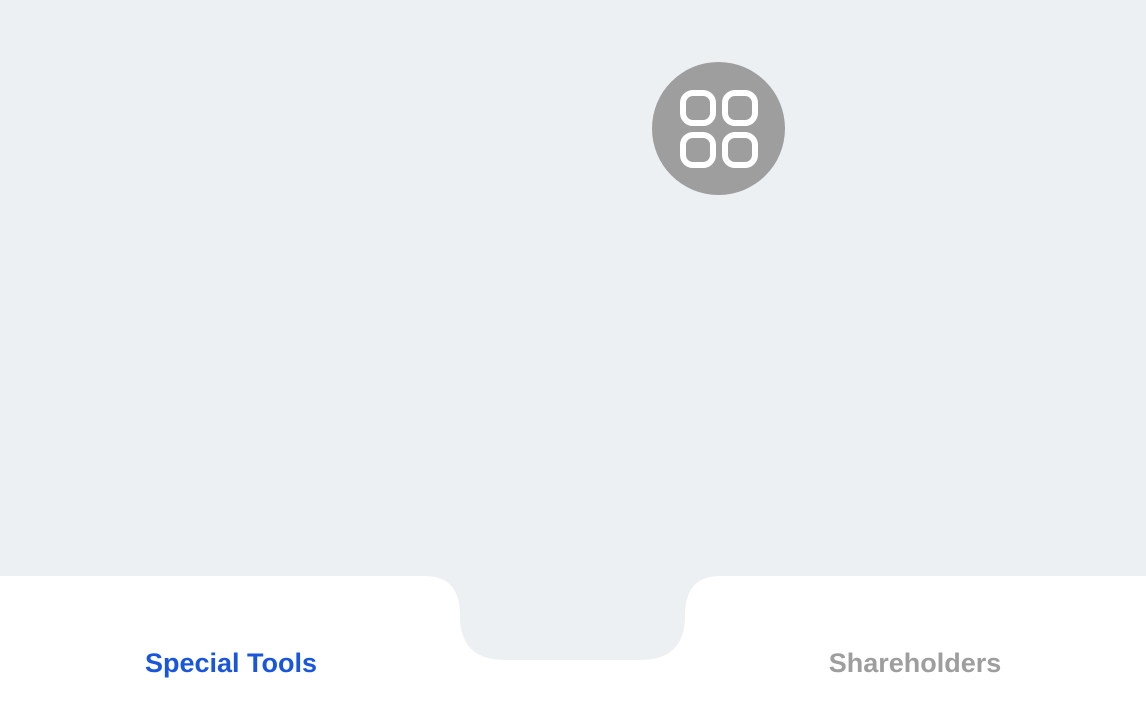 Image resolution: width=1146 pixels, height=716 pixels. I want to click on apps-grid-icon, so click(718, 128).